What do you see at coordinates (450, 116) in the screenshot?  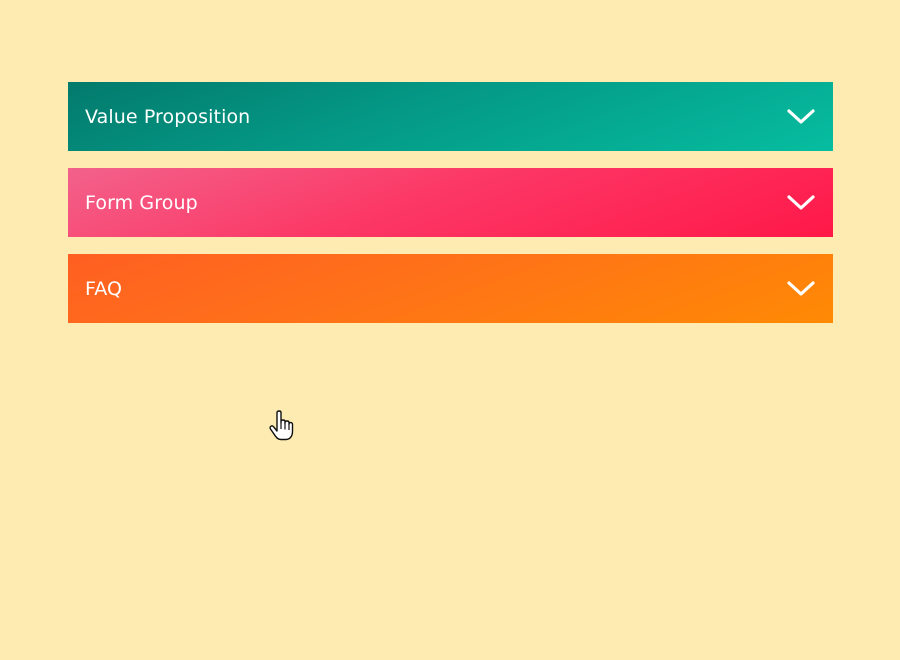 I see `accordion-header-value-proposition: Value Proposition` at bounding box center [450, 116].